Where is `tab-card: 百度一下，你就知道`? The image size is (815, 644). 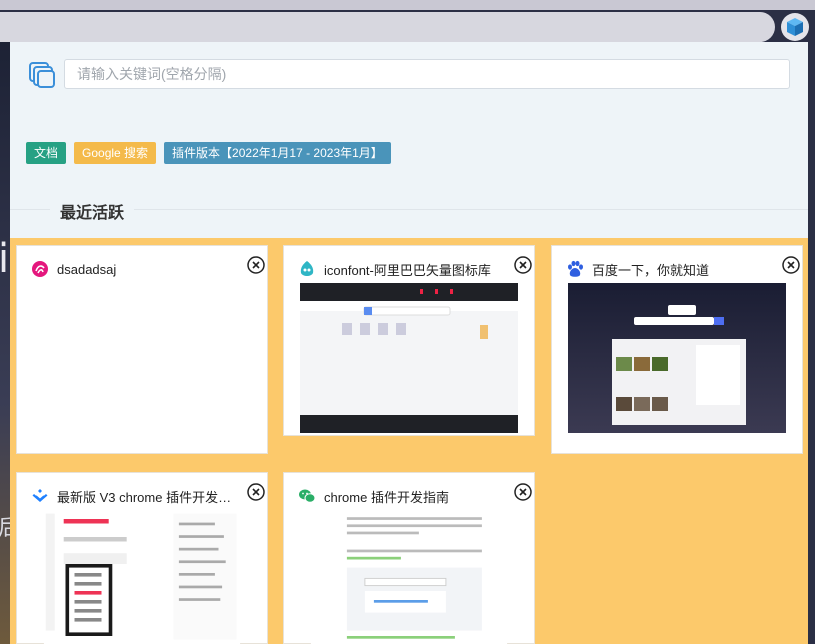
tab-card: 百度一下，你就知道 is located at coordinates (677, 349).